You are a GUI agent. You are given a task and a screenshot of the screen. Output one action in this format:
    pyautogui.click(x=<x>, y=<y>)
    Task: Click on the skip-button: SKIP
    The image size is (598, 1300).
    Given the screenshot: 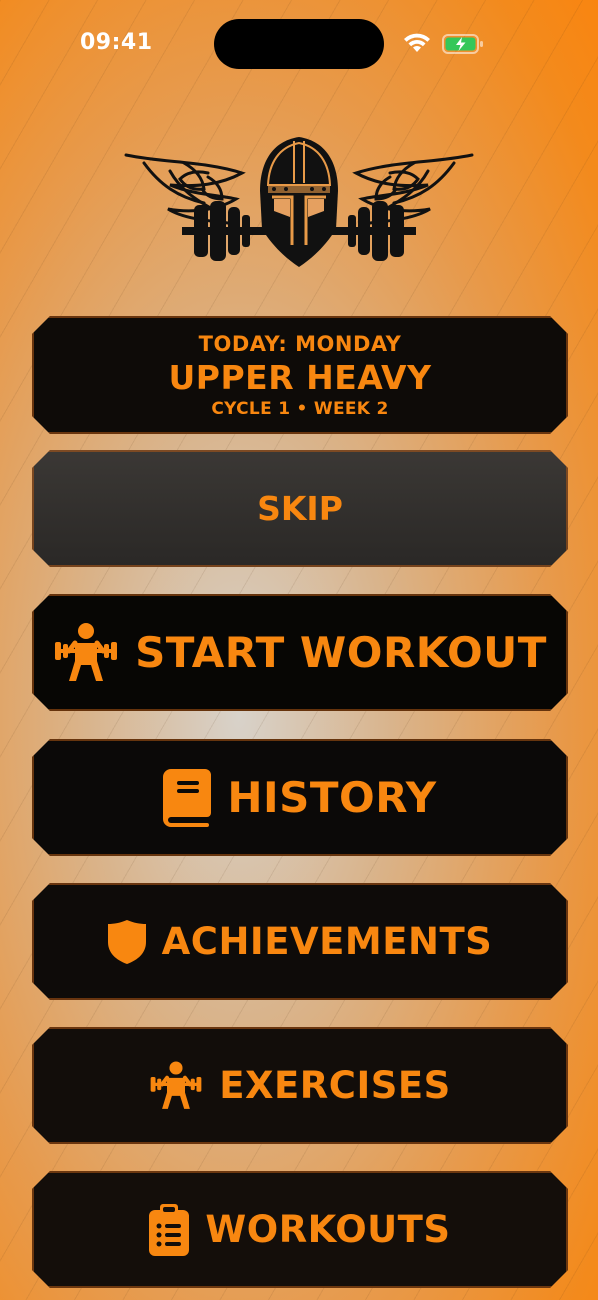 What is the action you would take?
    pyautogui.click(x=300, y=508)
    